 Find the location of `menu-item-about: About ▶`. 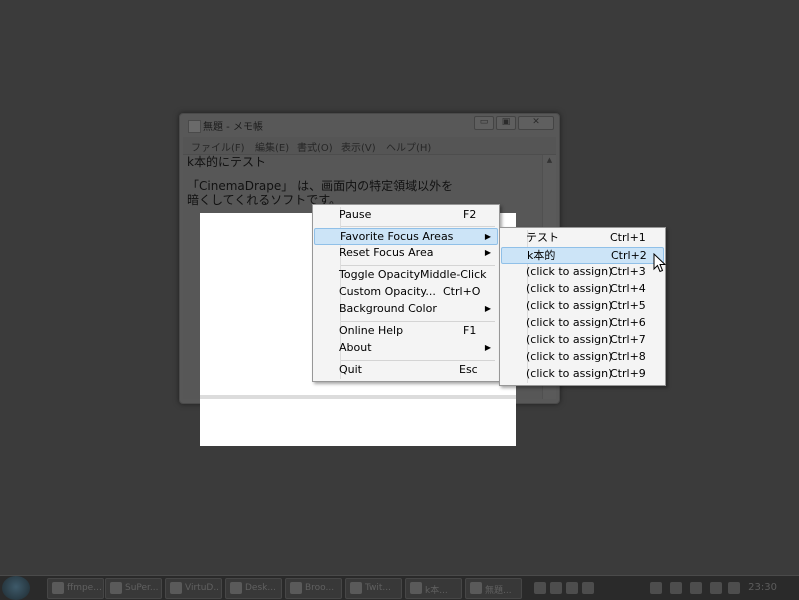

menu-item-about: About ▶ is located at coordinates (406, 348).